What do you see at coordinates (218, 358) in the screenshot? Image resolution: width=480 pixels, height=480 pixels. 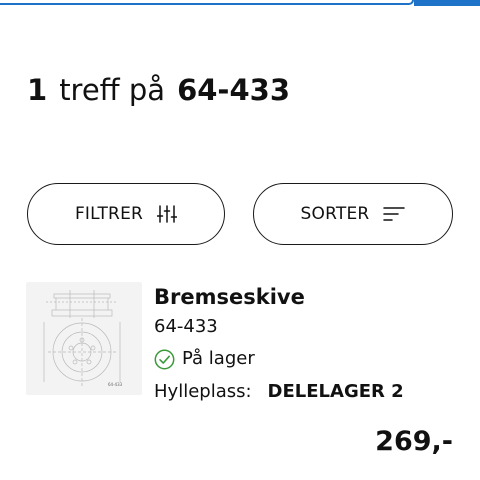 I see `stock-label: På lager` at bounding box center [218, 358].